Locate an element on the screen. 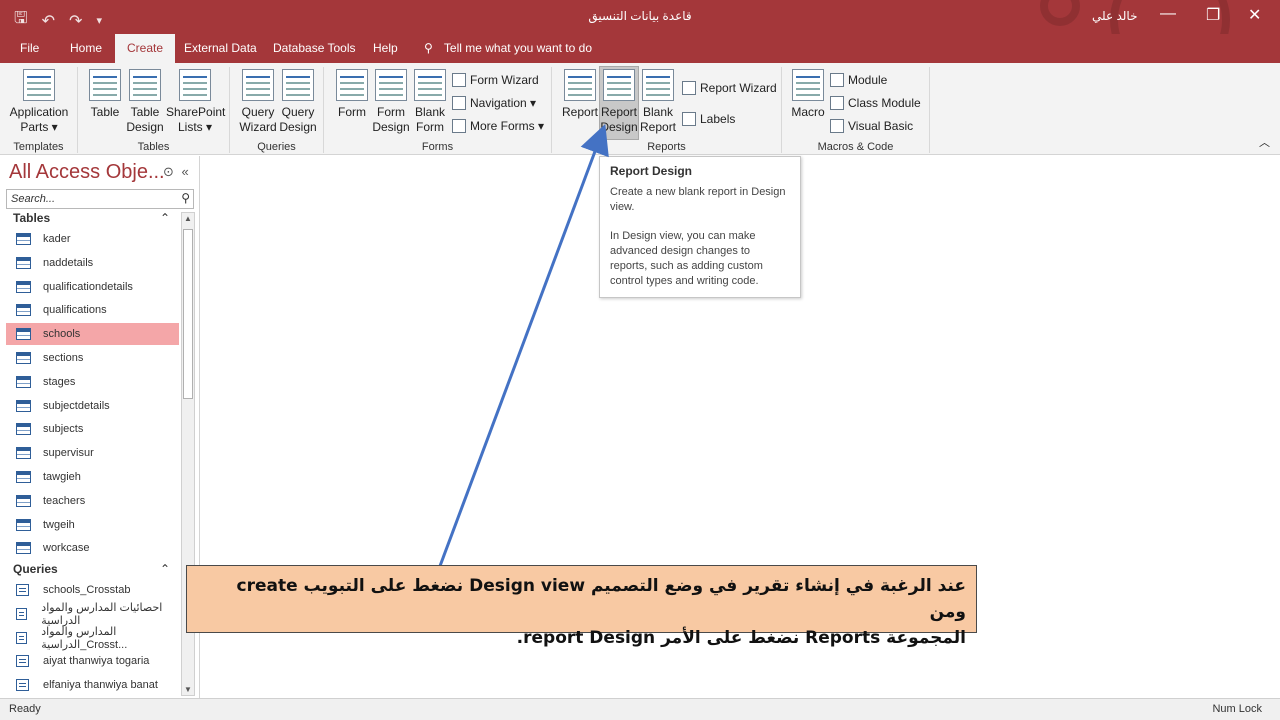 This screenshot has width=1280, height=720. tables-section-header: Tables ⌃ is located at coordinates (91, 218).